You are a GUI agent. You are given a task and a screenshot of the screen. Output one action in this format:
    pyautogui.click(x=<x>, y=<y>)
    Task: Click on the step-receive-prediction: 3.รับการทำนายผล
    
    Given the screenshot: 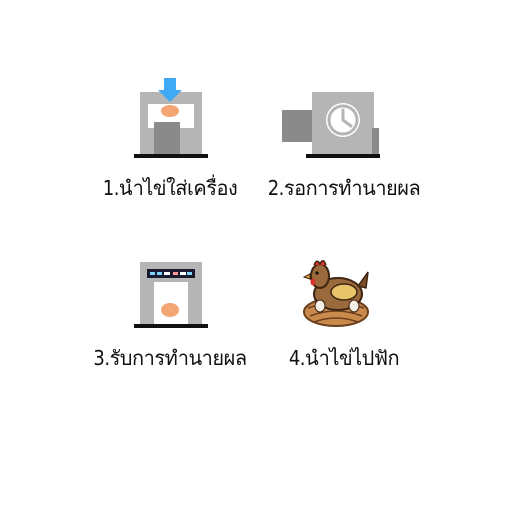 What is the action you would take?
    pyautogui.click(x=170, y=309)
    